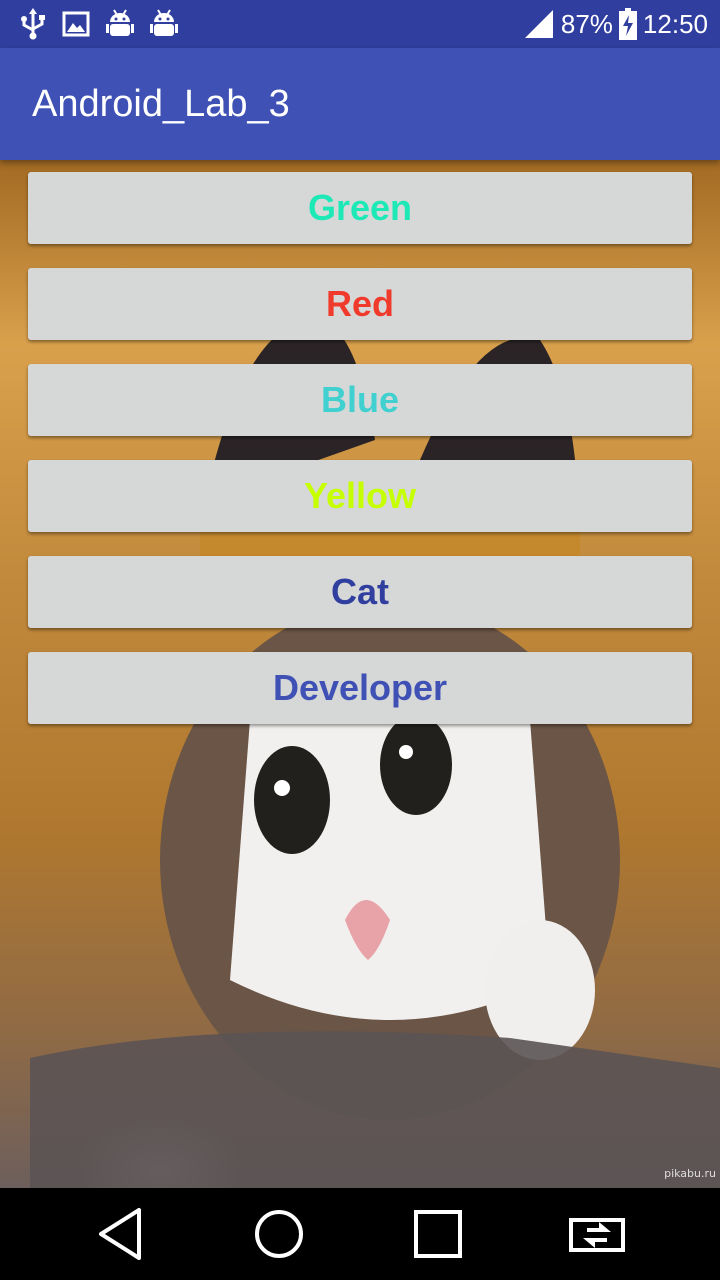  What do you see at coordinates (360, 592) in the screenshot?
I see `cat-button: Cat` at bounding box center [360, 592].